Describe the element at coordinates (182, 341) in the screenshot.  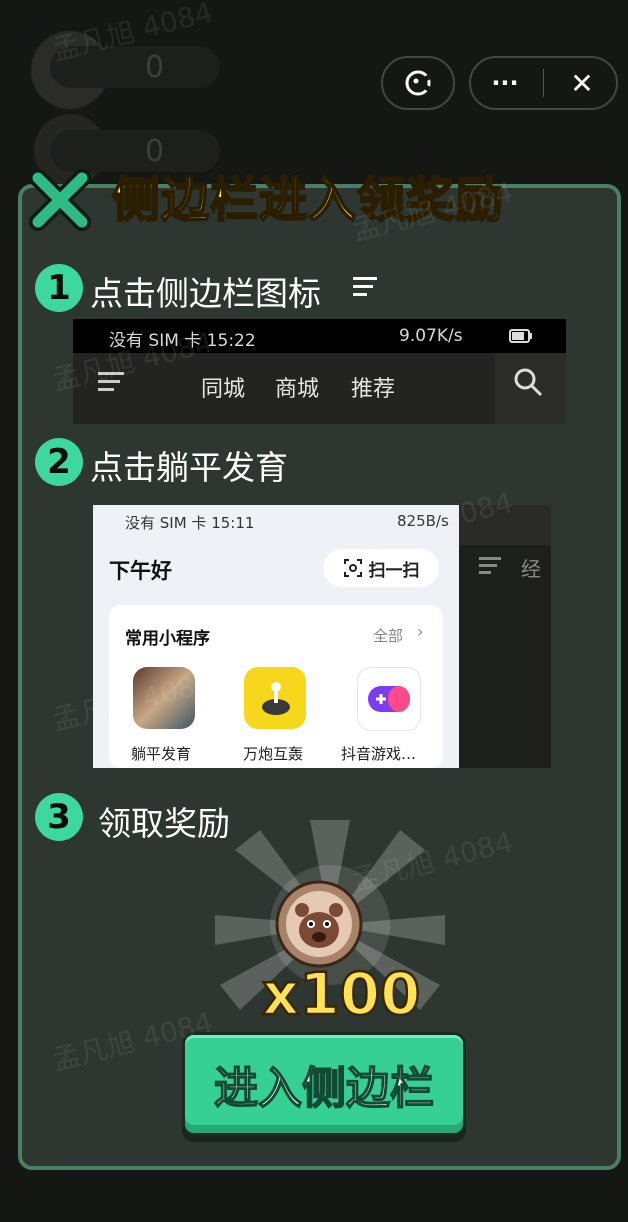
I see `status-text: 没有 SIM 卡 15:22` at that location.